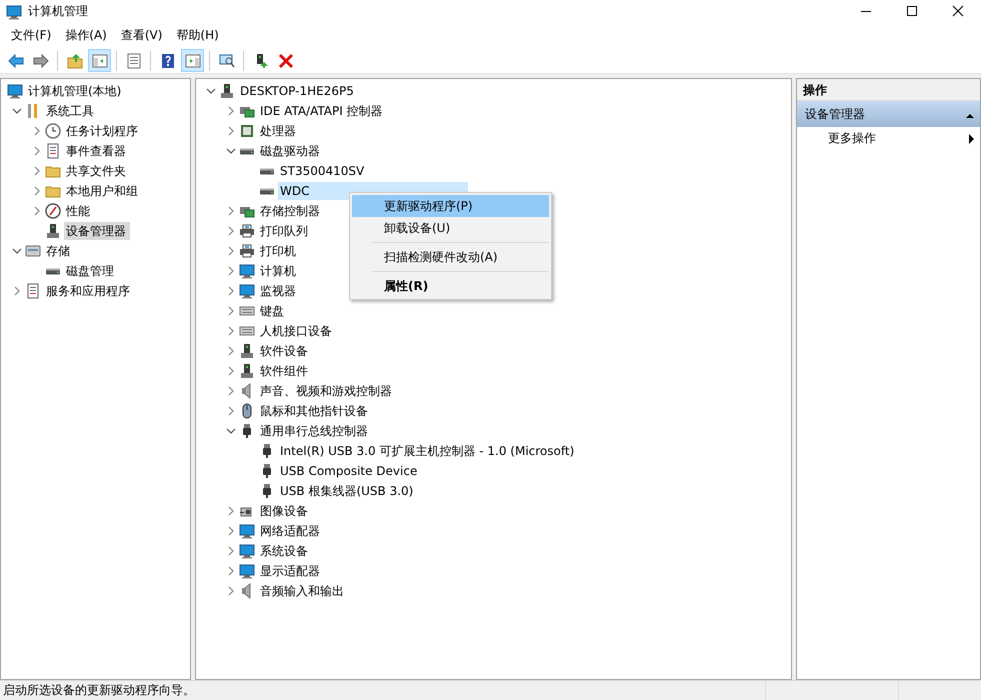 The image size is (981, 700). Describe the element at coordinates (70, 111) in the screenshot. I see `tree-item: 系统工具` at that location.